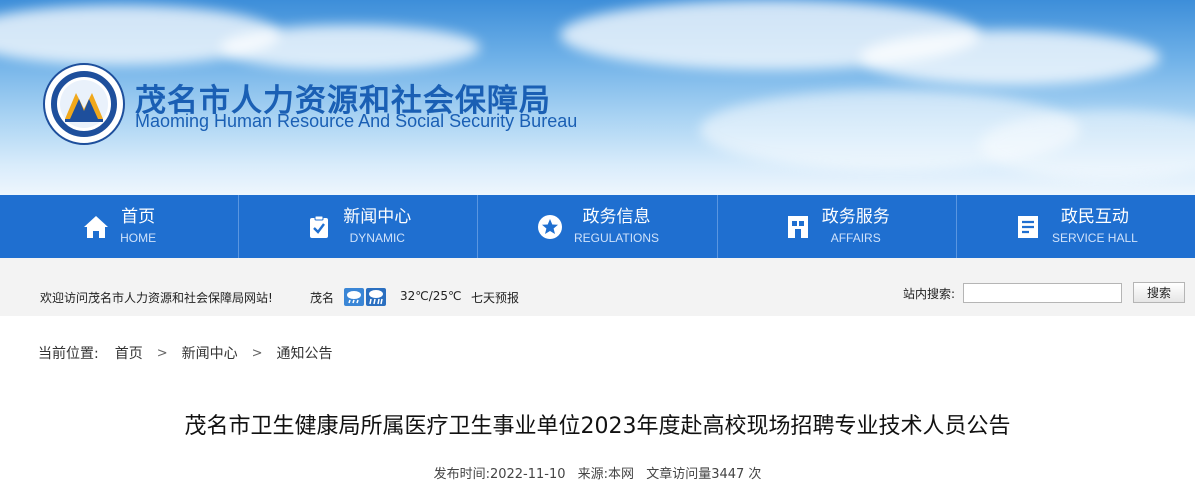 The height and width of the screenshot is (499, 1195). I want to click on weather-city: 茂名, so click(322, 298).